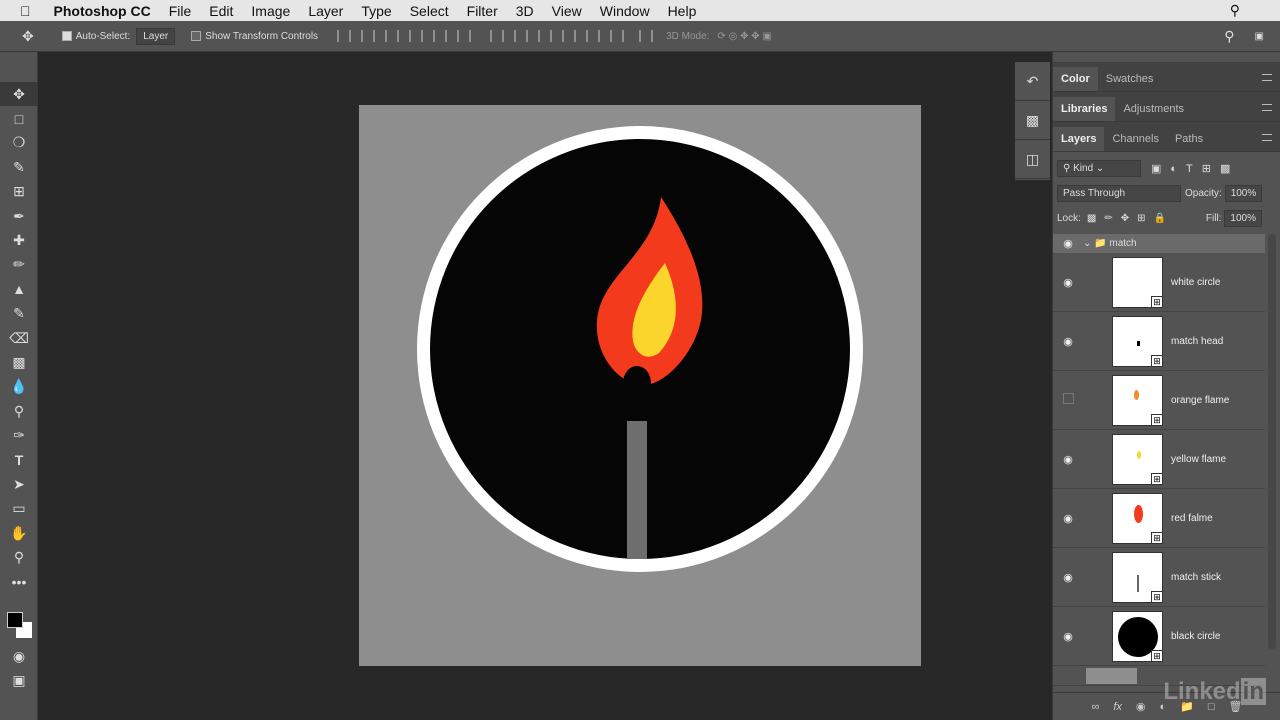 The height and width of the screenshot is (720, 1280). I want to click on tab-libraries: Libraries, so click(1084, 109).